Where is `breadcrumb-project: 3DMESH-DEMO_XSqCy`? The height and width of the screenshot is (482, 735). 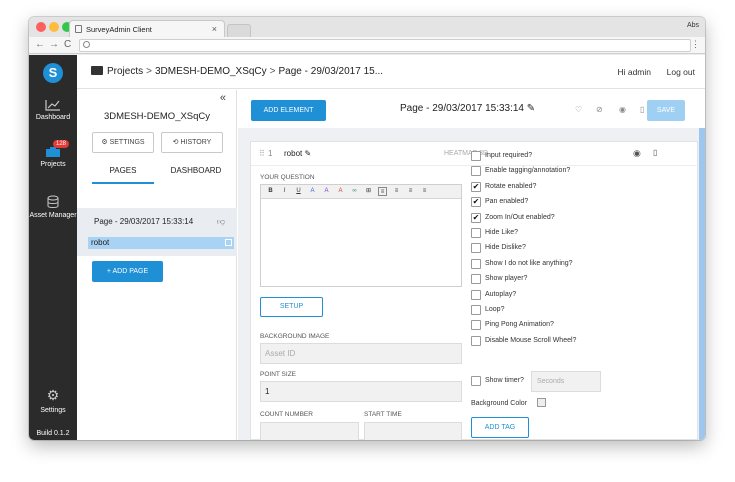 breadcrumb-project: 3DMESH-DEMO_XSqCy is located at coordinates (211, 71).